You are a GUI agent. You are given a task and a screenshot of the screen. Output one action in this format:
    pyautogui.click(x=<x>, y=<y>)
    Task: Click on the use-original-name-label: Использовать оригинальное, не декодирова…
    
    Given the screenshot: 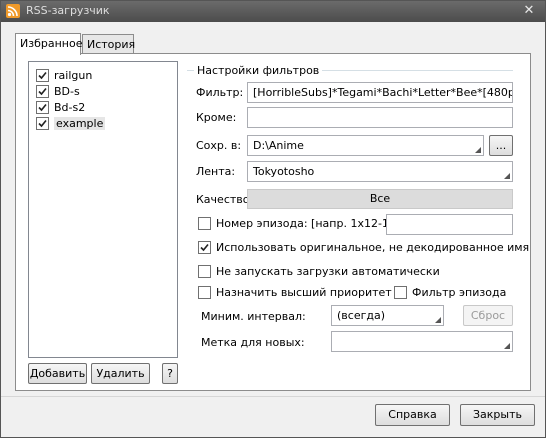 What is the action you would take?
    pyautogui.click(x=373, y=247)
    